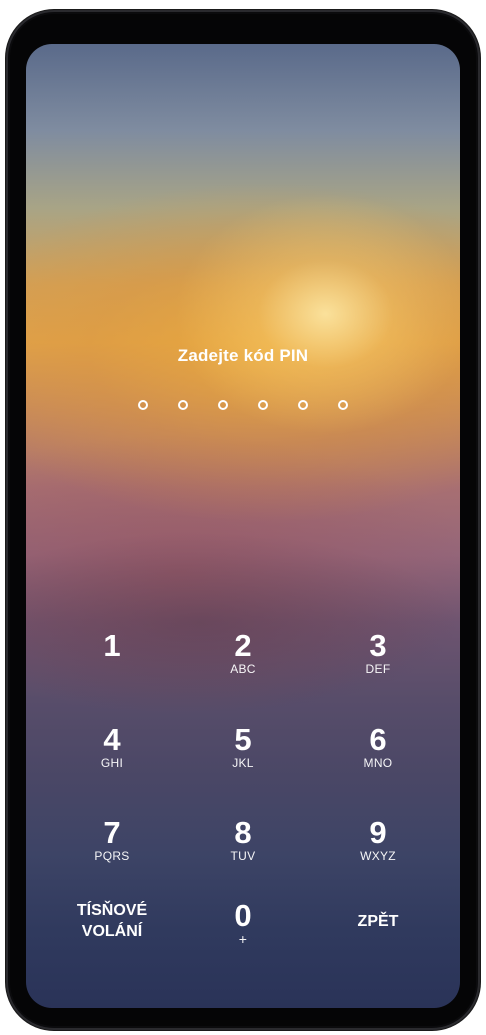 This screenshot has height=1035, width=486. Describe the element at coordinates (378, 856) in the screenshot. I see `key-letters: WXYZ` at that location.